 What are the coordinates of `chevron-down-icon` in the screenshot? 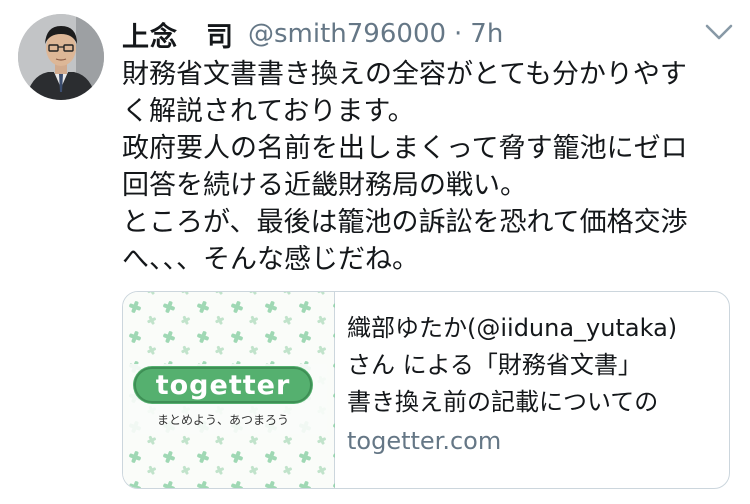 It's located at (719, 32).